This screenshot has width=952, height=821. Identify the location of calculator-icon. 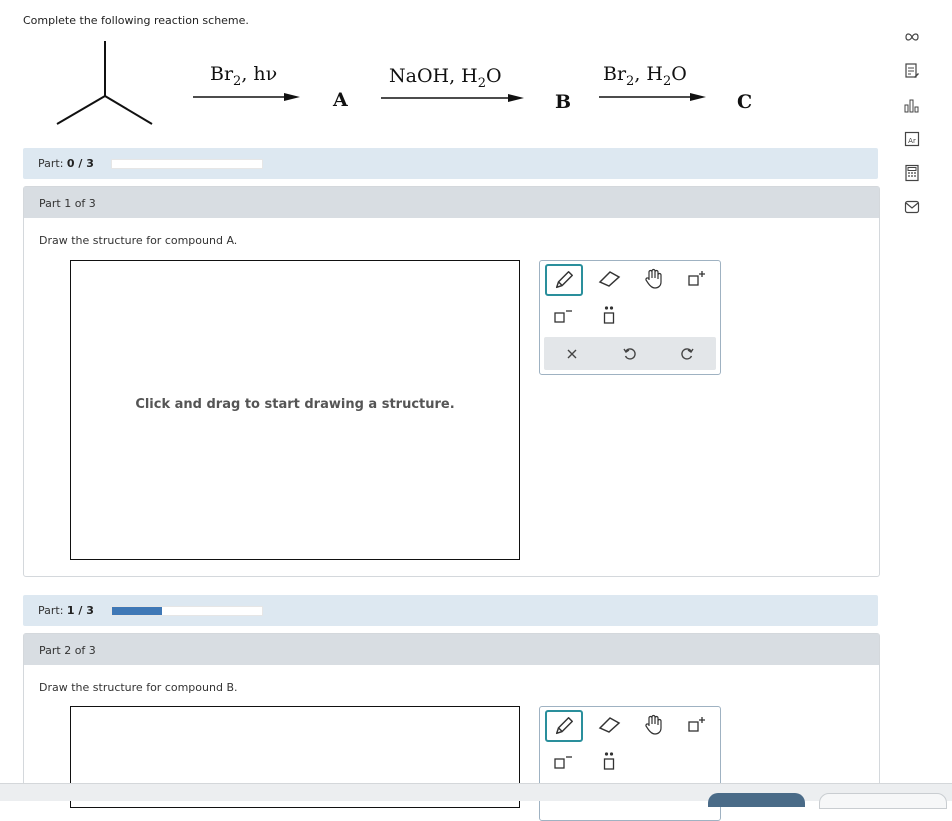
(912, 173).